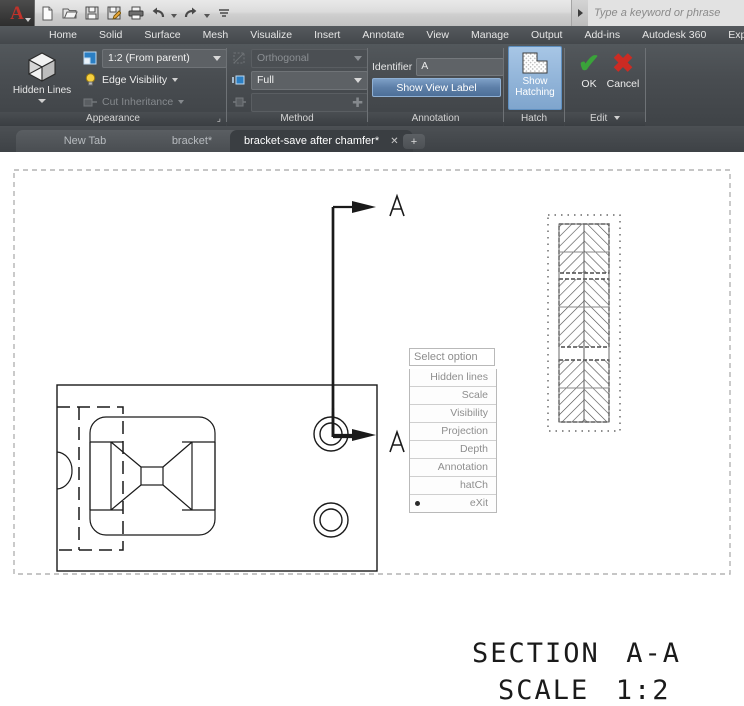  What do you see at coordinates (130, 80) in the screenshot?
I see `edge-visibility-button: Edge Visibility` at bounding box center [130, 80].